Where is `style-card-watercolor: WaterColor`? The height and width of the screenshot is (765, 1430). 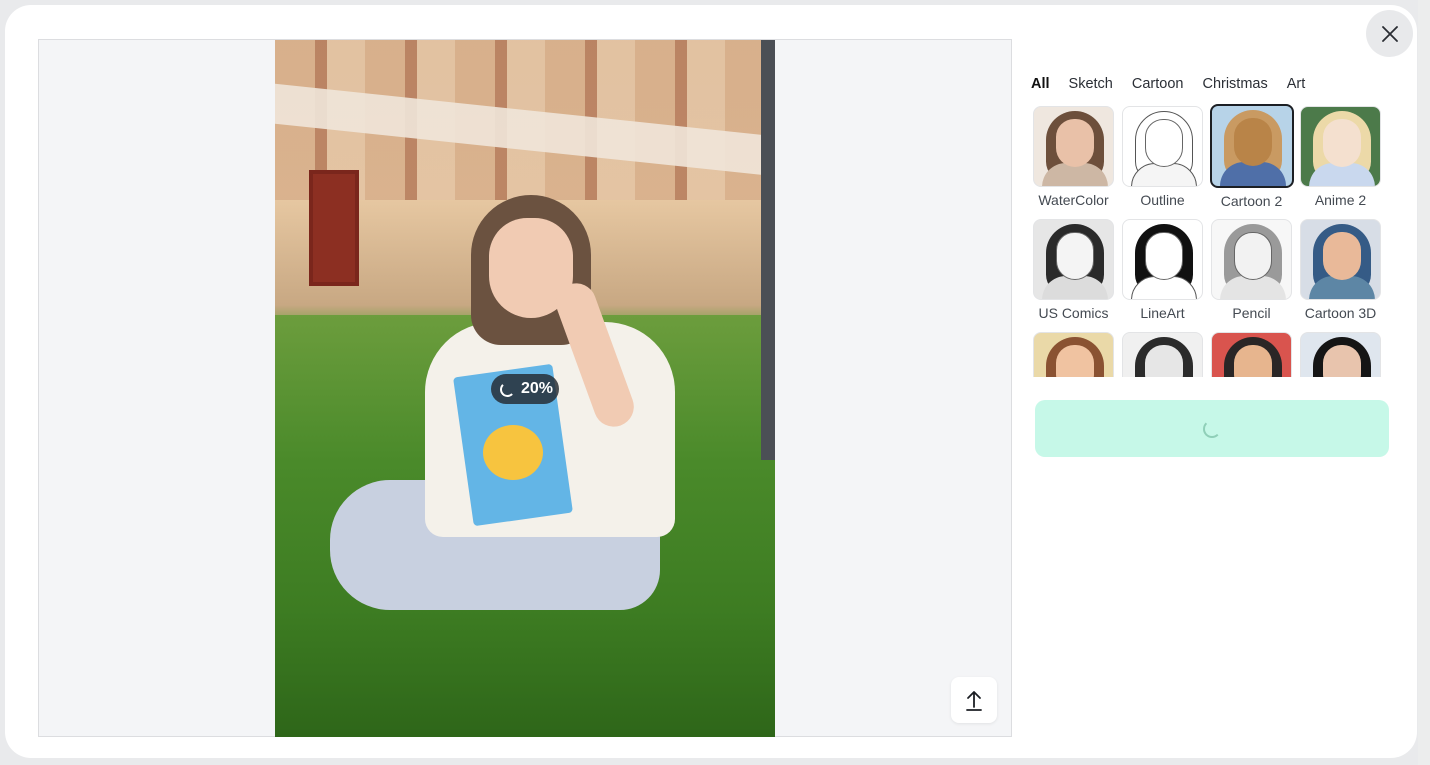 style-card-watercolor: WaterColor is located at coordinates (1073, 157).